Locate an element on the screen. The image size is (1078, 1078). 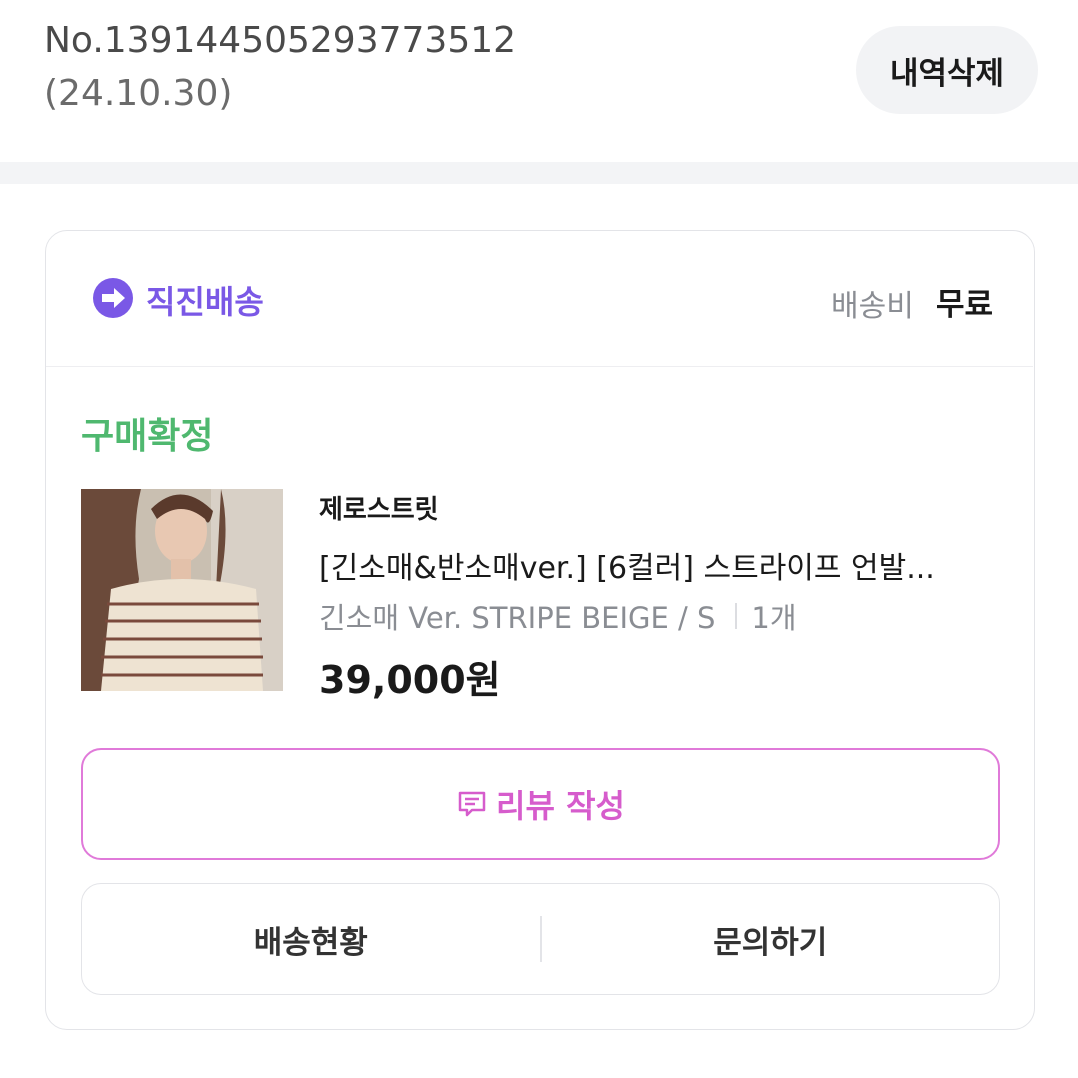
order-status: 구매확정 is located at coordinates (147, 436).